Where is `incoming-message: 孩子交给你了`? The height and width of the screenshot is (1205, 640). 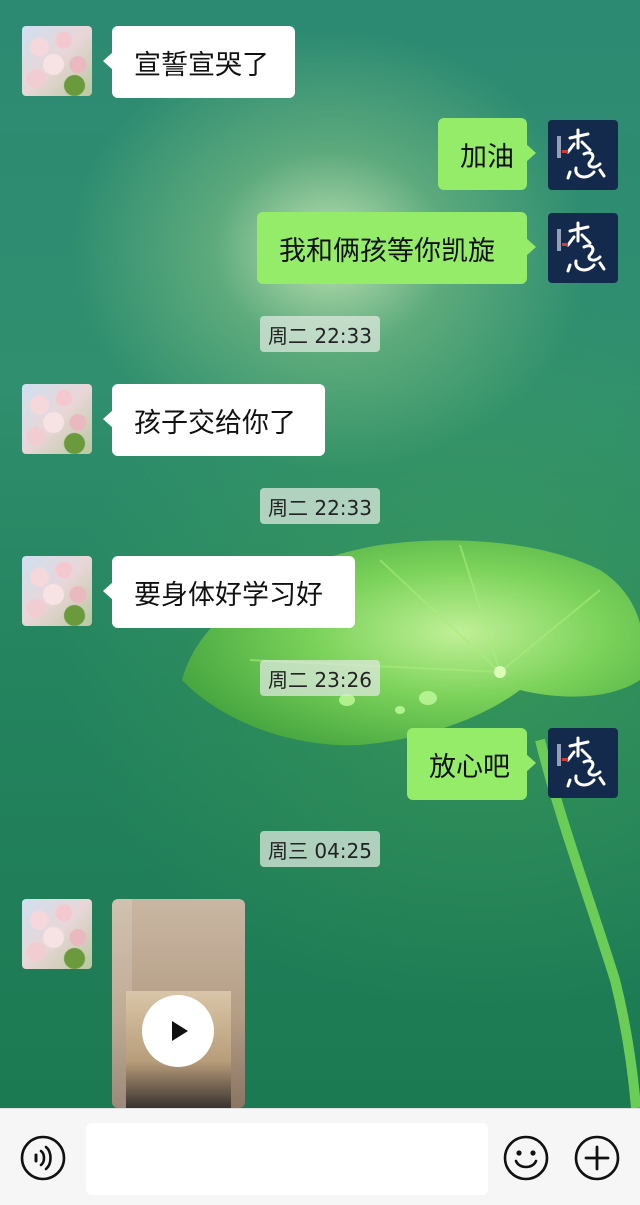 incoming-message: 孩子交给你了 is located at coordinates (214, 420).